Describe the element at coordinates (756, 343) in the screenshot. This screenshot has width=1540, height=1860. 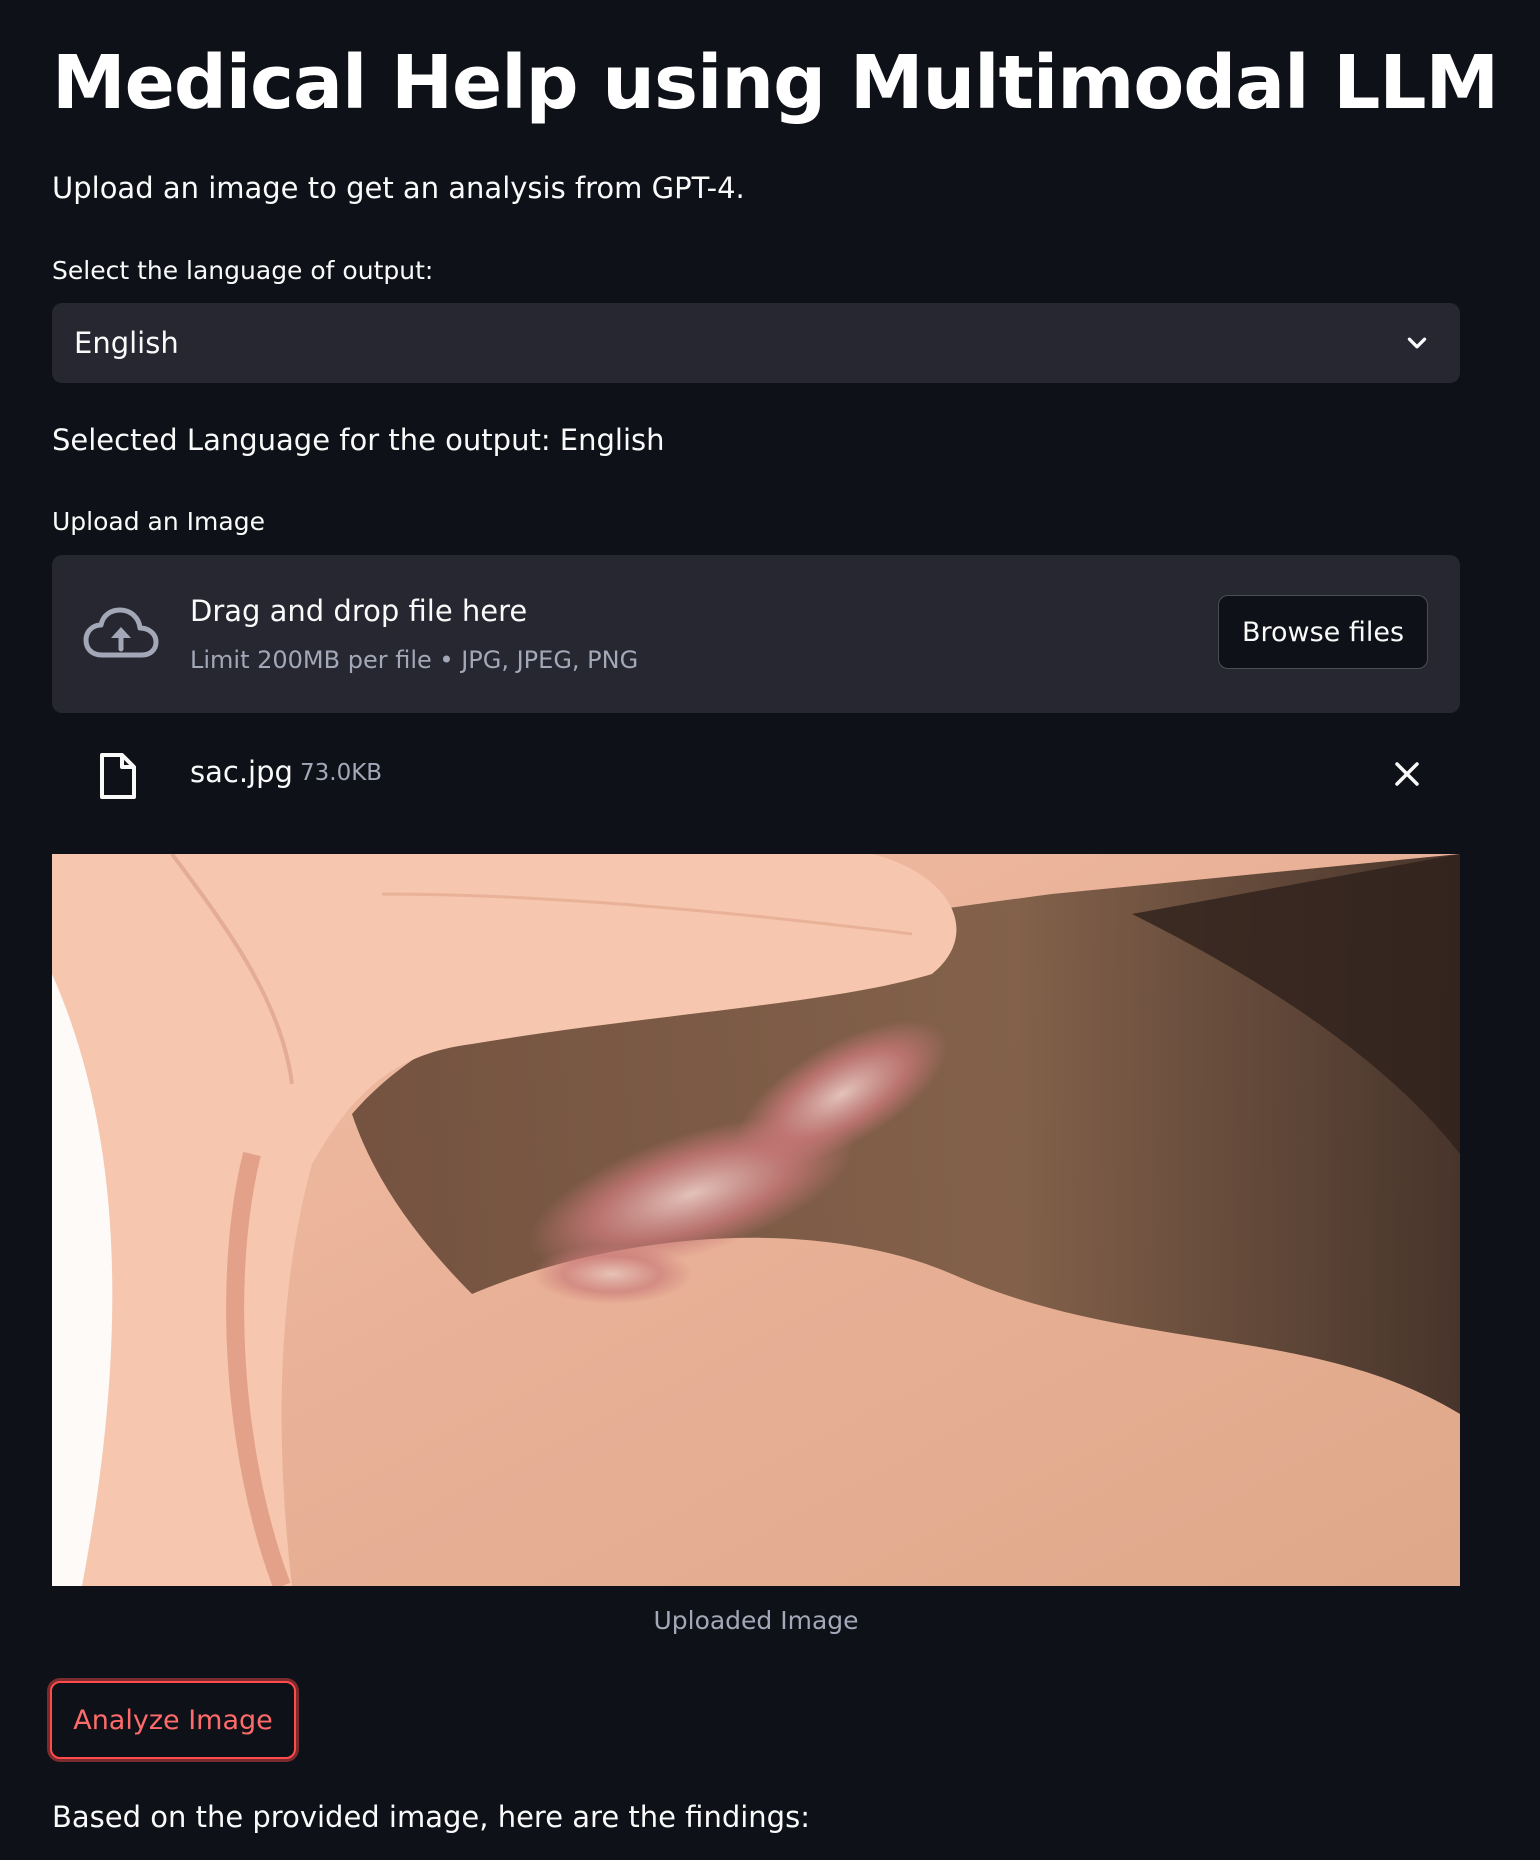
I see `language-select: English` at that location.